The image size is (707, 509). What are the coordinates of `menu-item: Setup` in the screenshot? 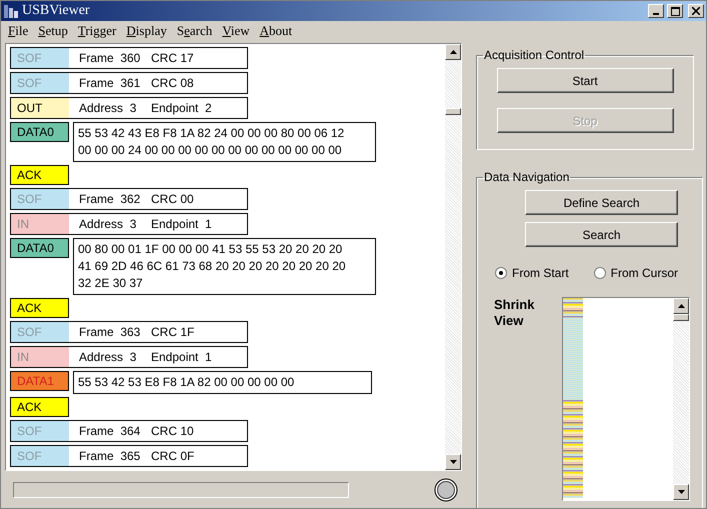 It's located at (53, 31).